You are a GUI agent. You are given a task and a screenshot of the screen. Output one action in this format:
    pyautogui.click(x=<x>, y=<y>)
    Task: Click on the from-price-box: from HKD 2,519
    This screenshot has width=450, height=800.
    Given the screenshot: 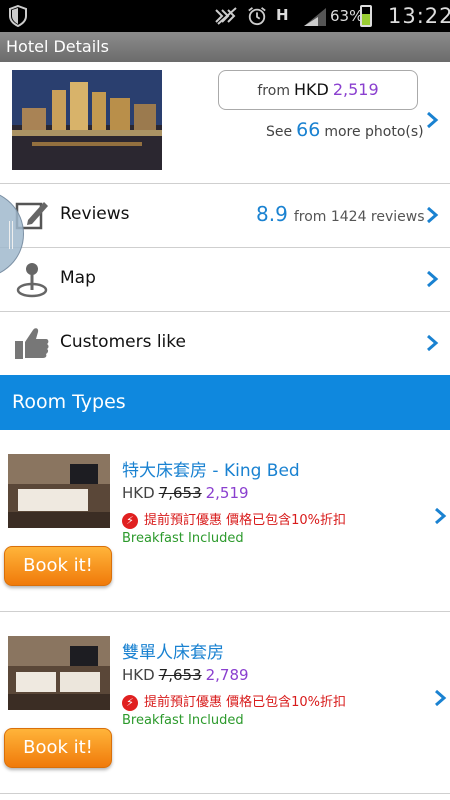 What is the action you would take?
    pyautogui.click(x=318, y=90)
    